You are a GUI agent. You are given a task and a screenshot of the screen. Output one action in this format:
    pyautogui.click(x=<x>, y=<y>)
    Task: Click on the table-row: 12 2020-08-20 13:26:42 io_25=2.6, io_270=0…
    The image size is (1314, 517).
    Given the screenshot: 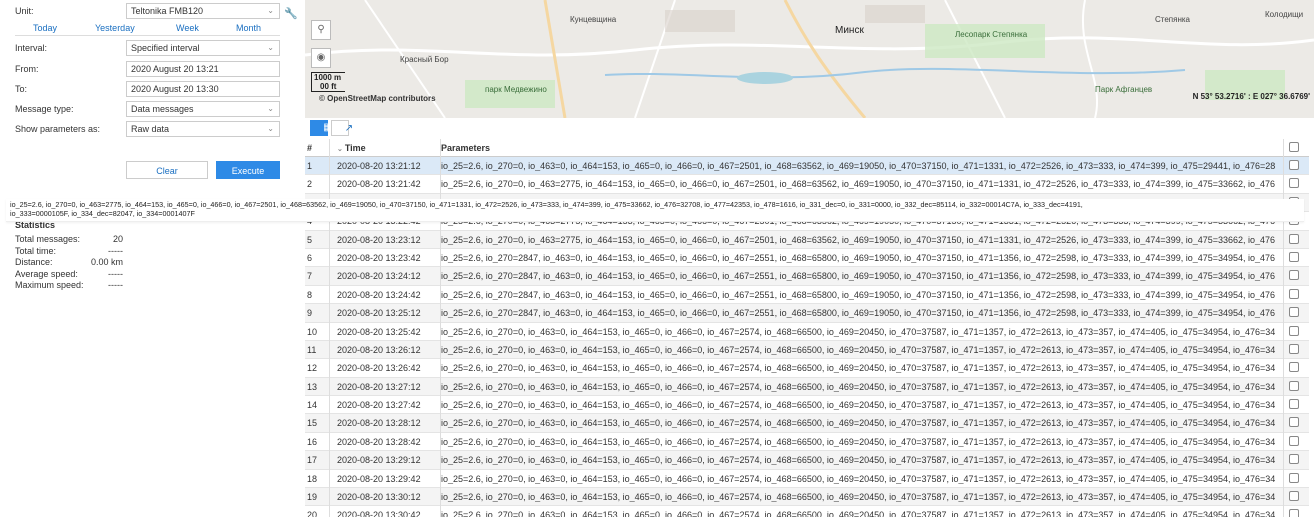 What is the action you would take?
    pyautogui.click(x=807, y=368)
    